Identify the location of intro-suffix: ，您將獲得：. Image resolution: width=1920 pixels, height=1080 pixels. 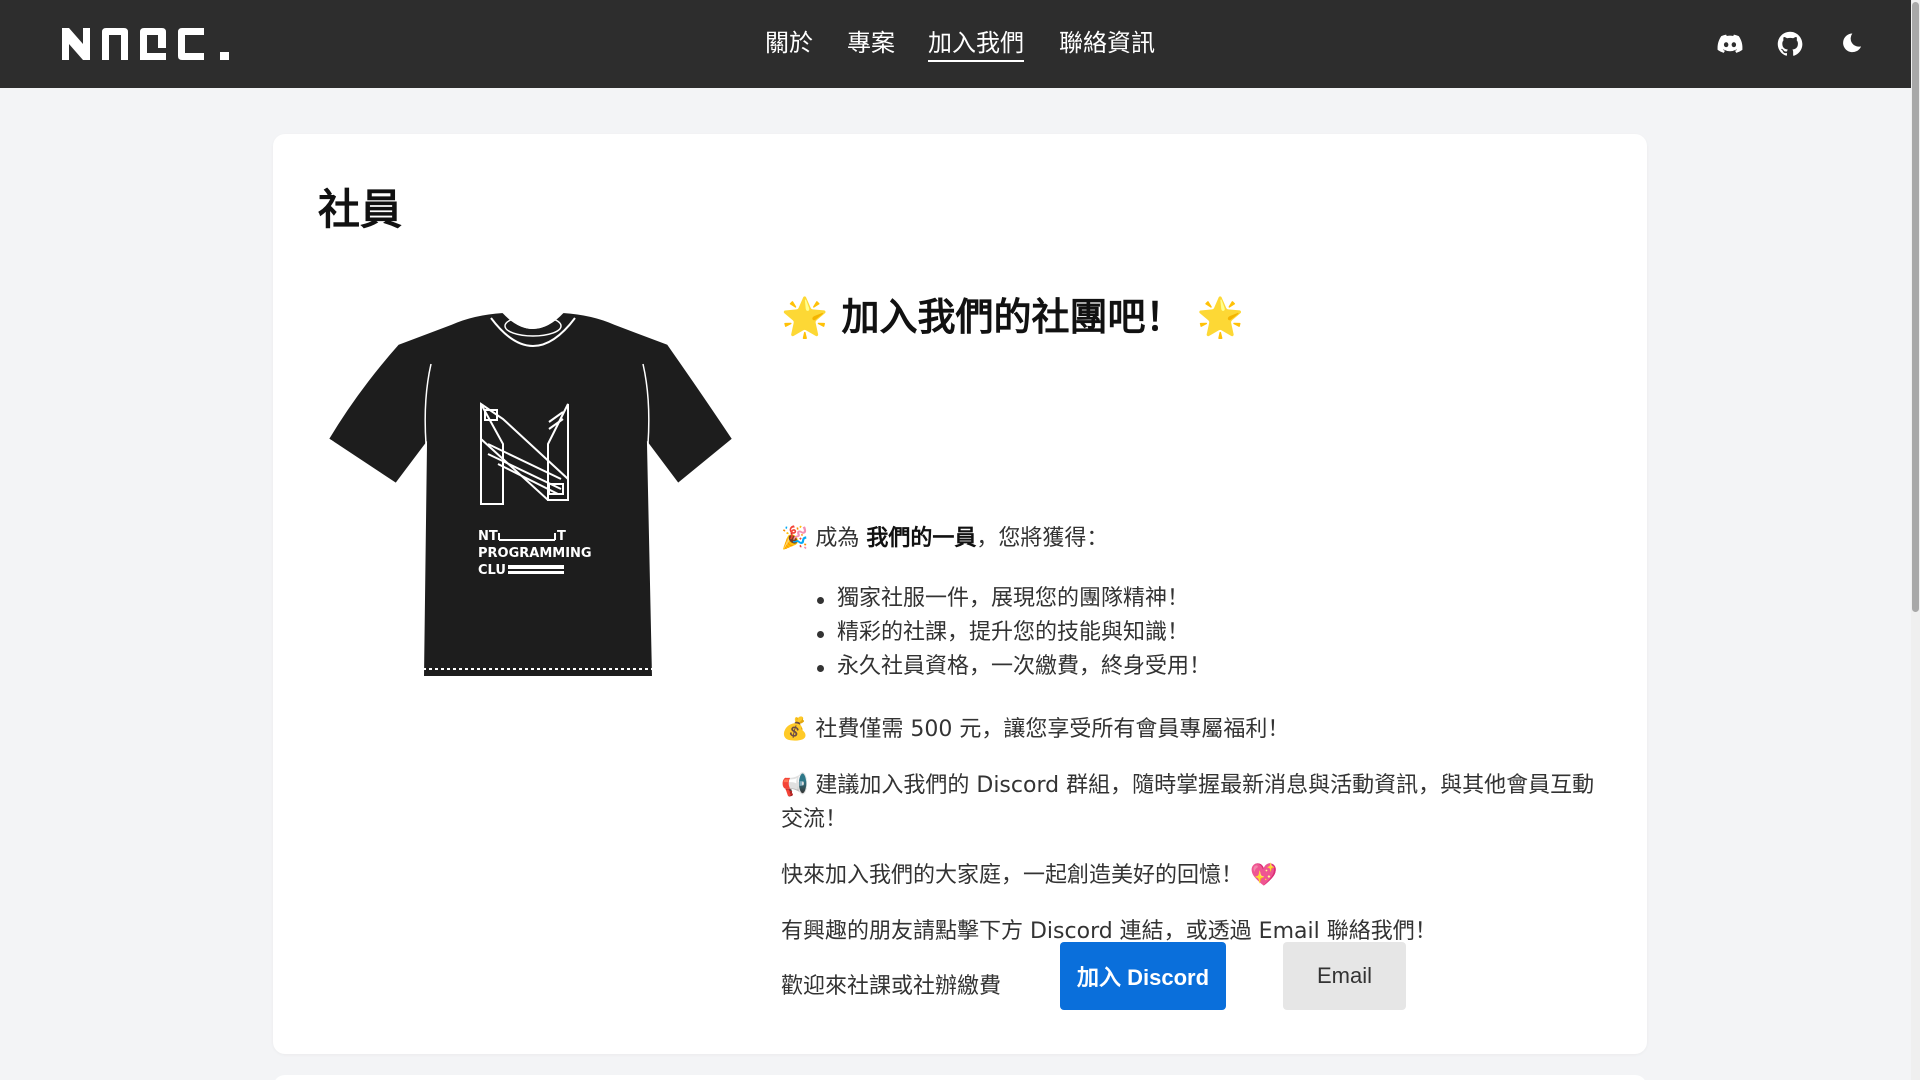
(1042, 538).